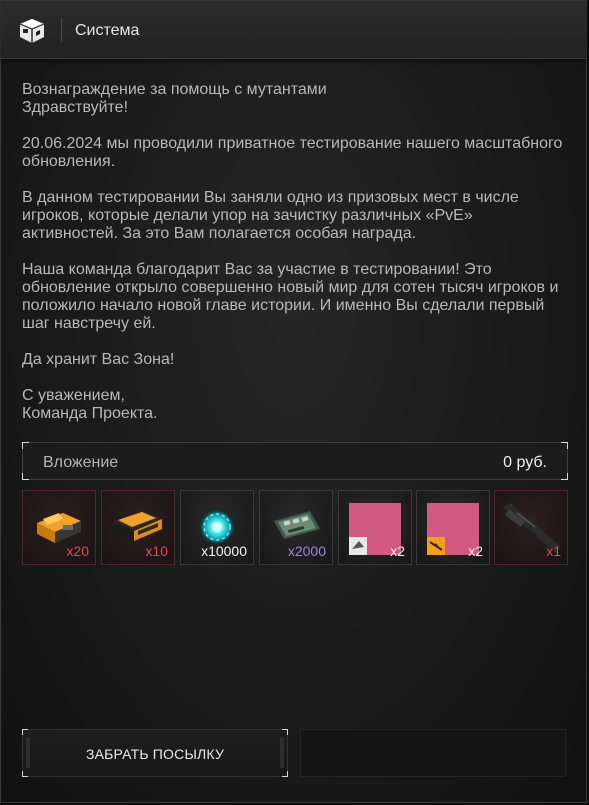 This screenshot has width=589, height=805. I want to click on secondary-button-area, so click(433, 753).